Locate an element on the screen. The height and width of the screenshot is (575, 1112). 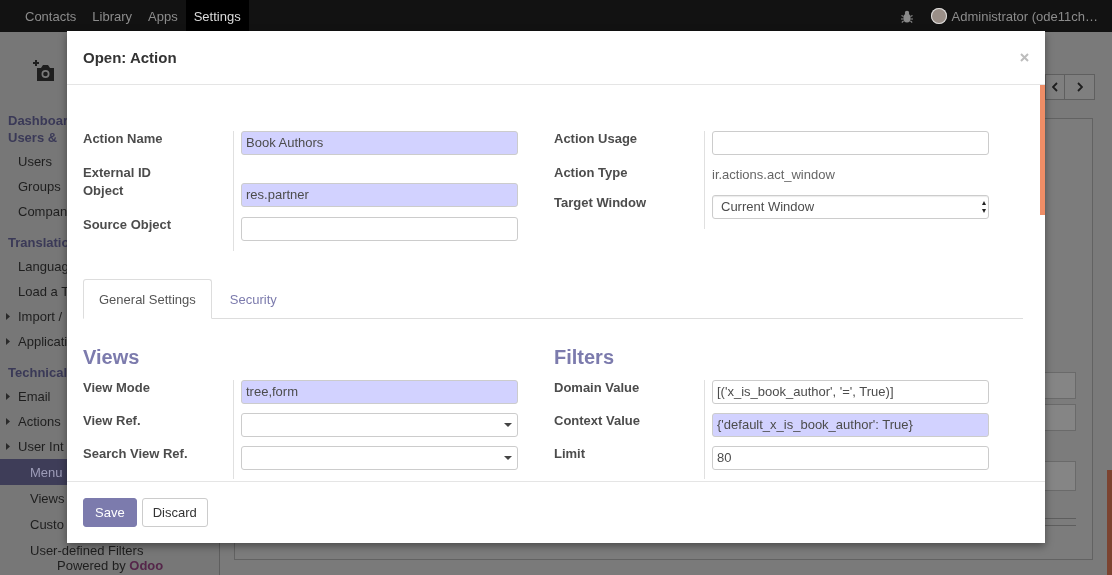
field-label: Domain Value is located at coordinates (597, 388).